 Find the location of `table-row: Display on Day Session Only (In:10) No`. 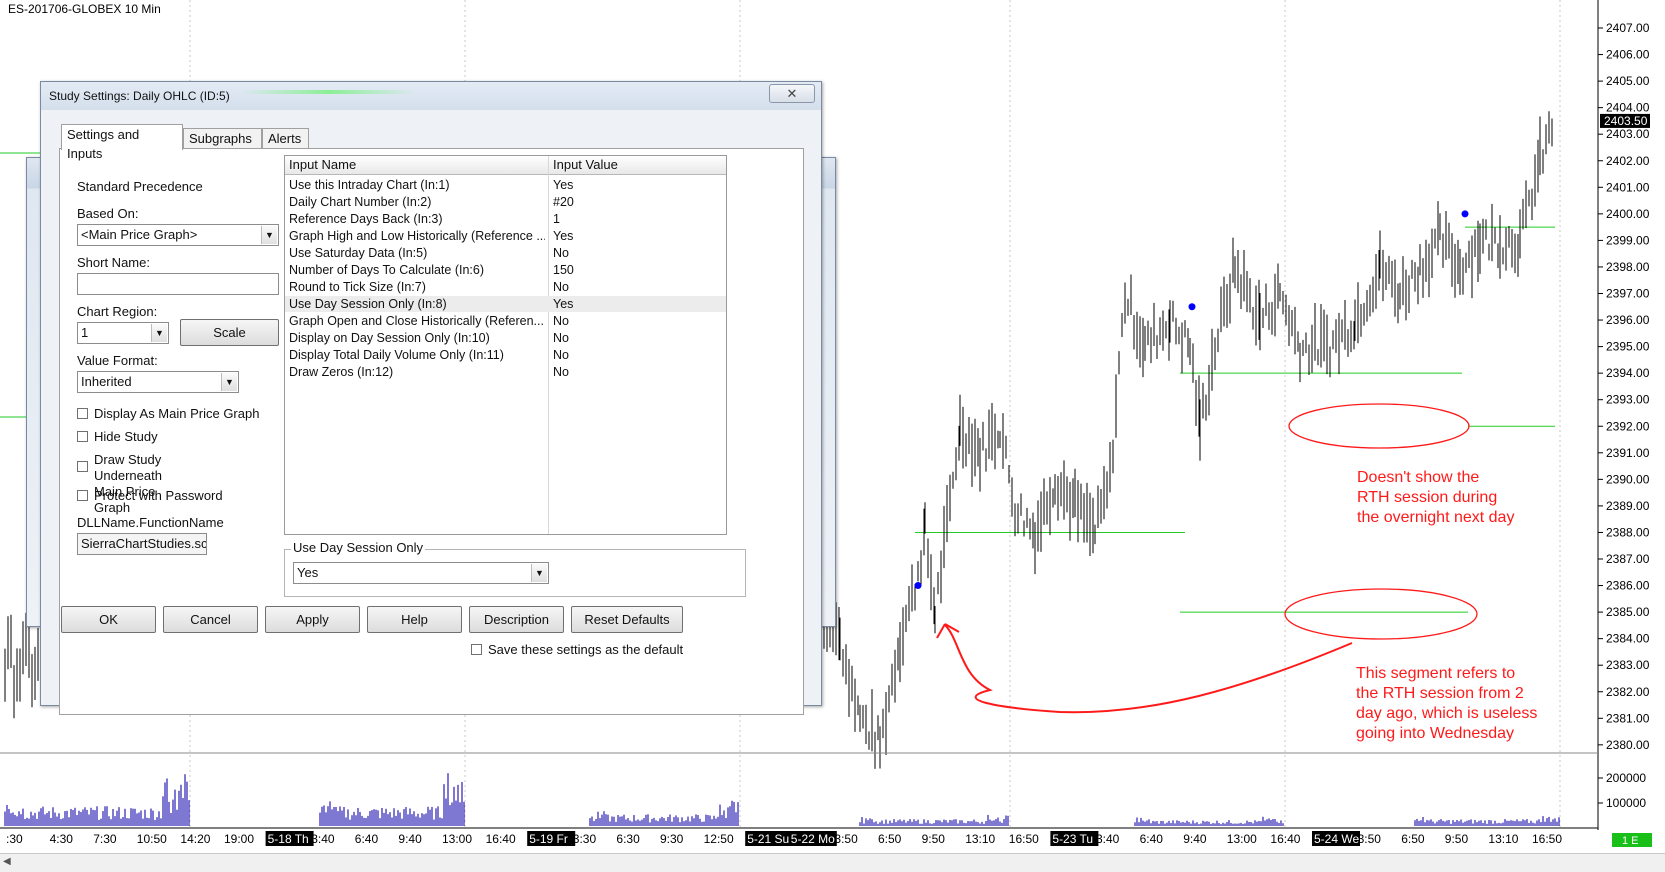

table-row: Display on Day Session Only (In:10) No is located at coordinates (505, 338).